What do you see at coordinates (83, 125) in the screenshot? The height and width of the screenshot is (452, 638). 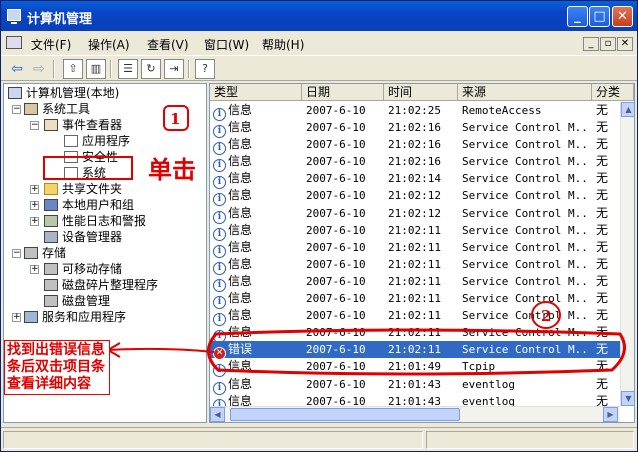 I see `tree-item-event-viewer: 事件查看器` at bounding box center [83, 125].